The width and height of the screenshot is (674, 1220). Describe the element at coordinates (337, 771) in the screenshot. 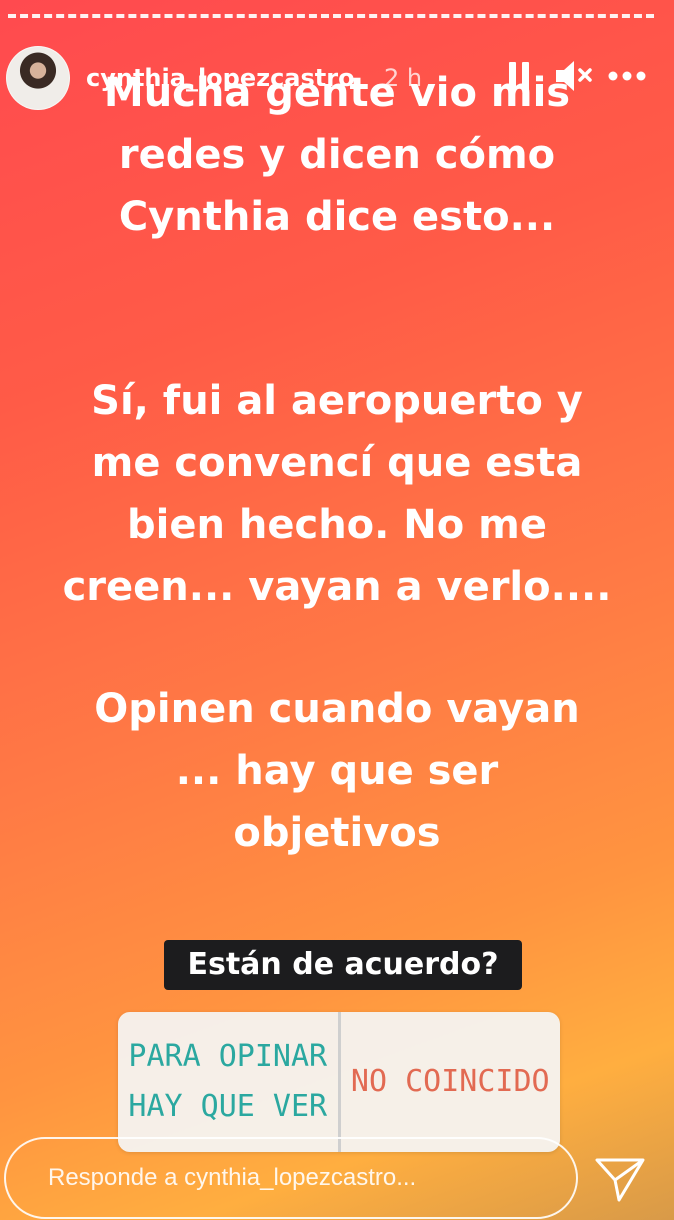

I see `story-text-line: ... hay que ser` at that location.